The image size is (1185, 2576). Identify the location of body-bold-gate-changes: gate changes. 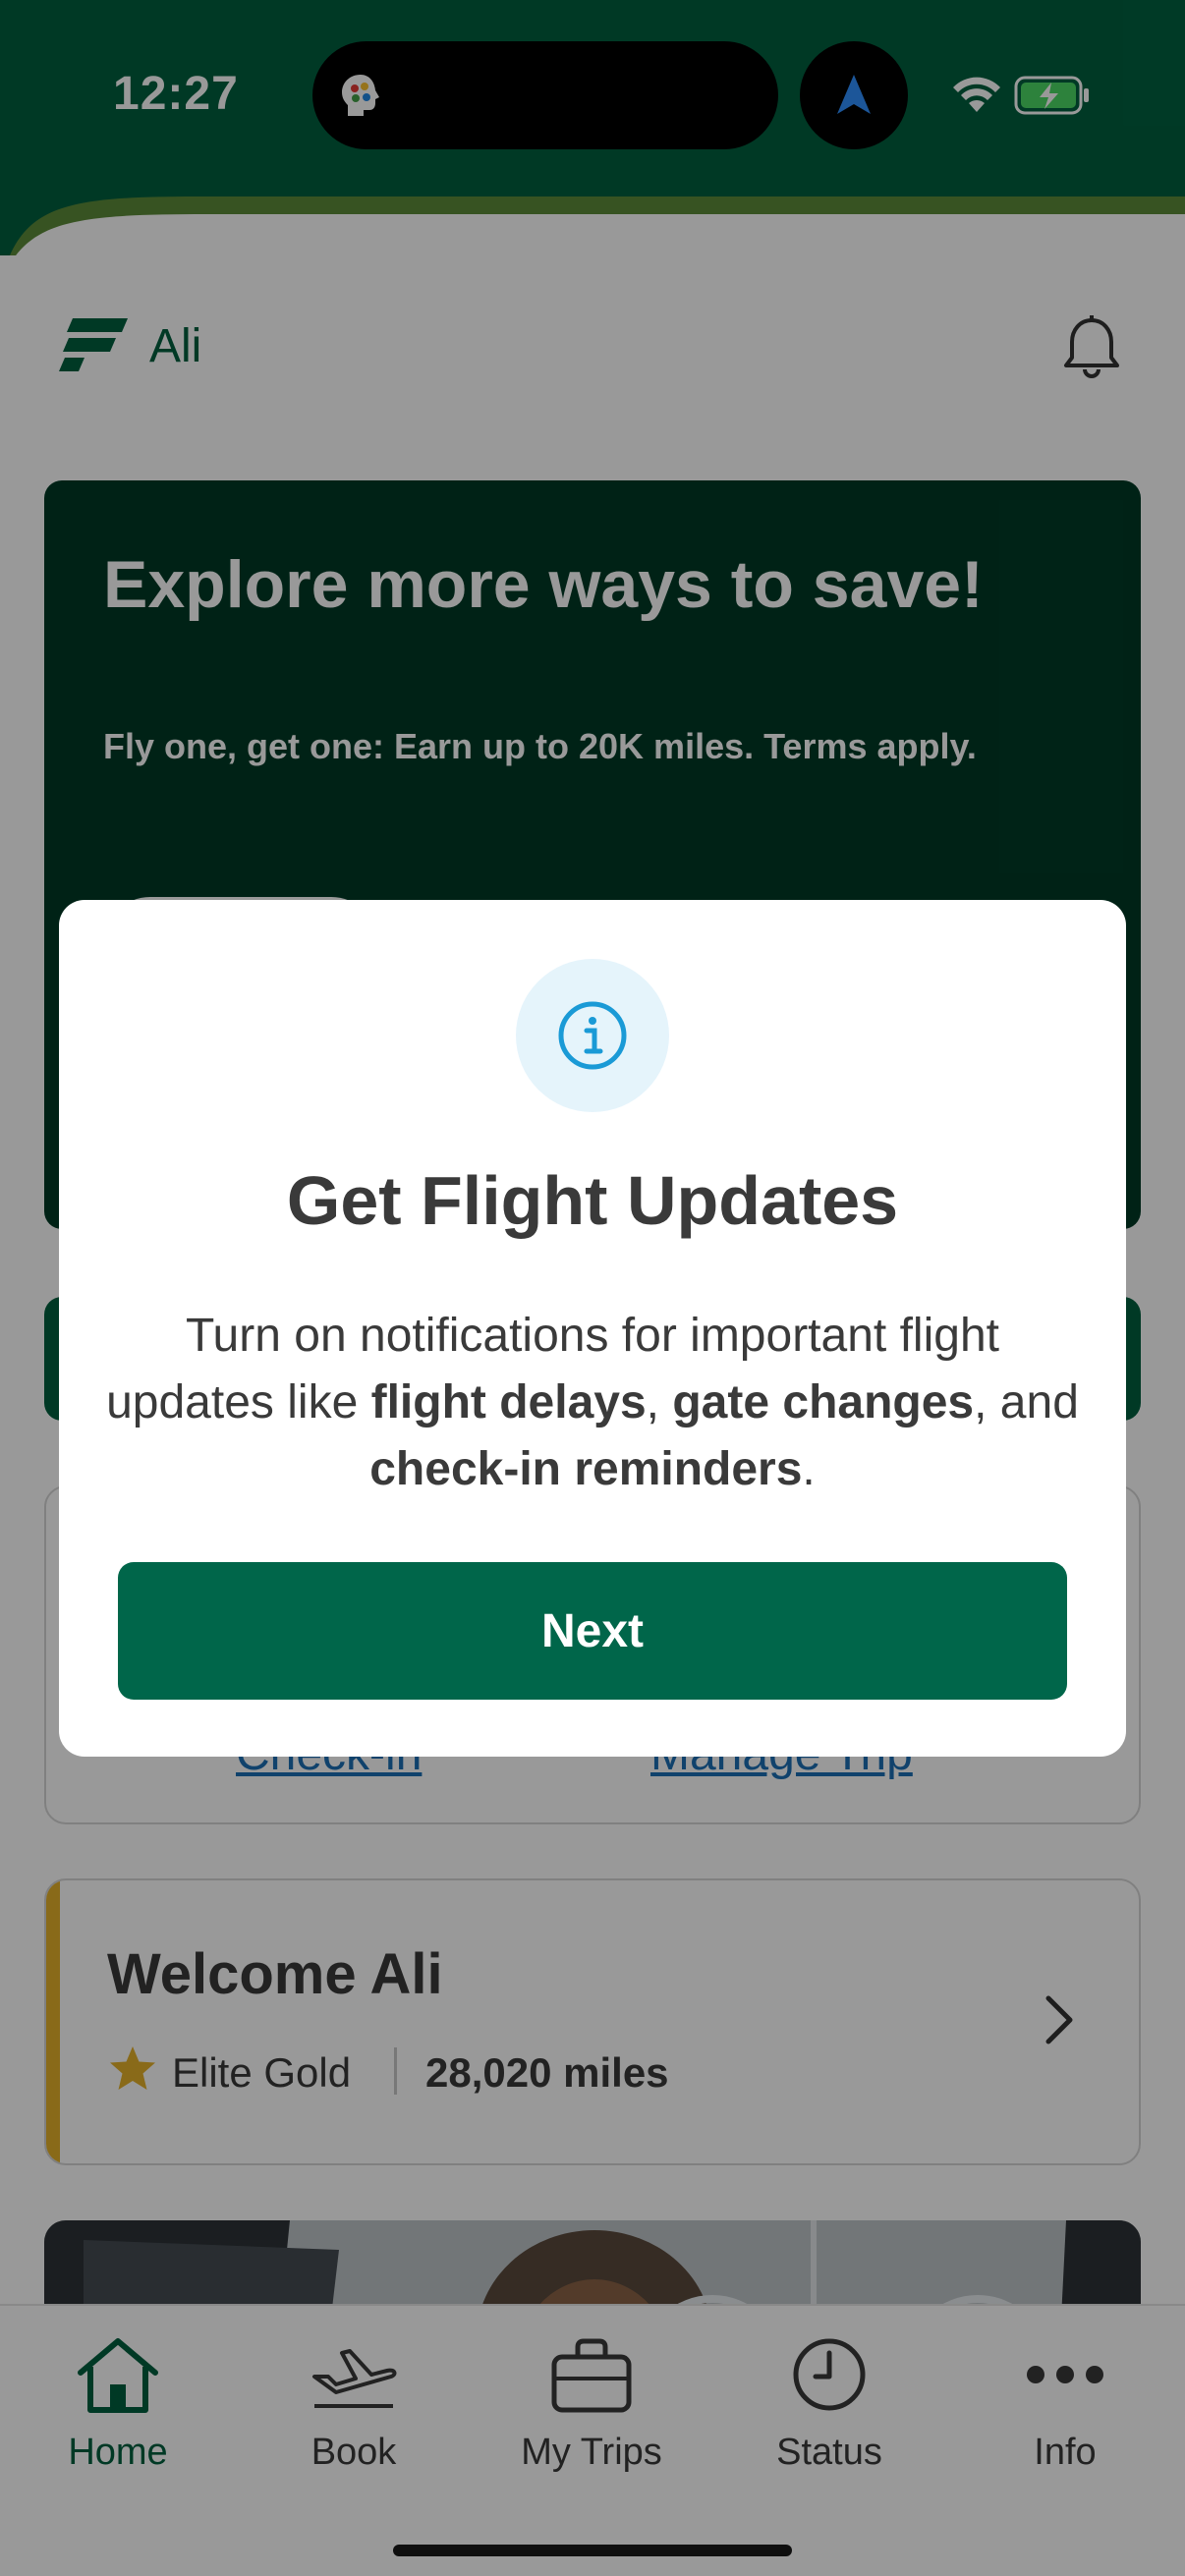
(823, 1402).